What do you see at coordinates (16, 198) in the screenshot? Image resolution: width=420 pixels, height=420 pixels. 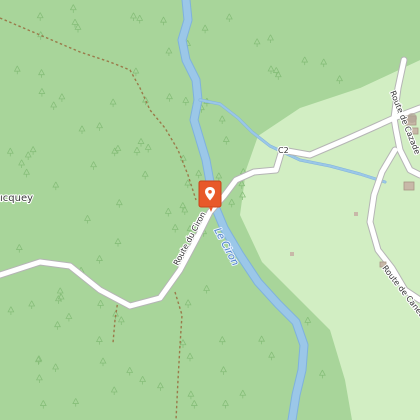 I see `place-label-partial: ıcquey` at bounding box center [16, 198].